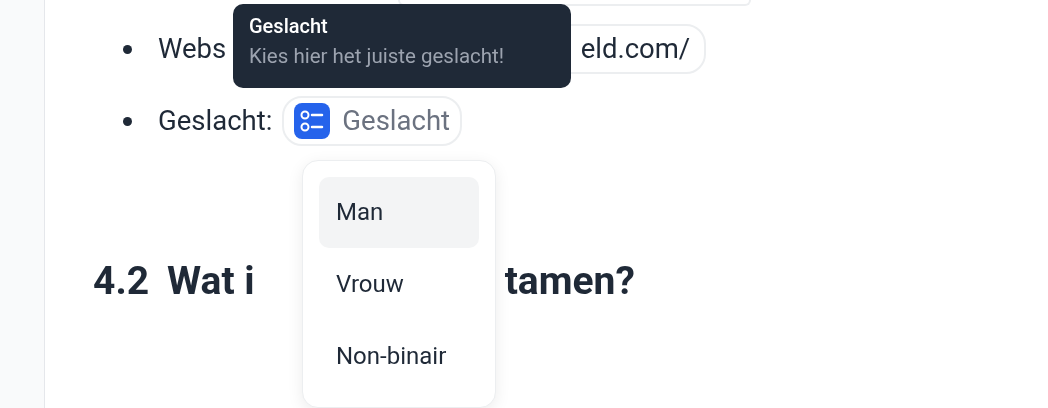 The image size is (1048, 408). What do you see at coordinates (399, 355) in the screenshot?
I see `dropdown-option: Non-binair` at bounding box center [399, 355].